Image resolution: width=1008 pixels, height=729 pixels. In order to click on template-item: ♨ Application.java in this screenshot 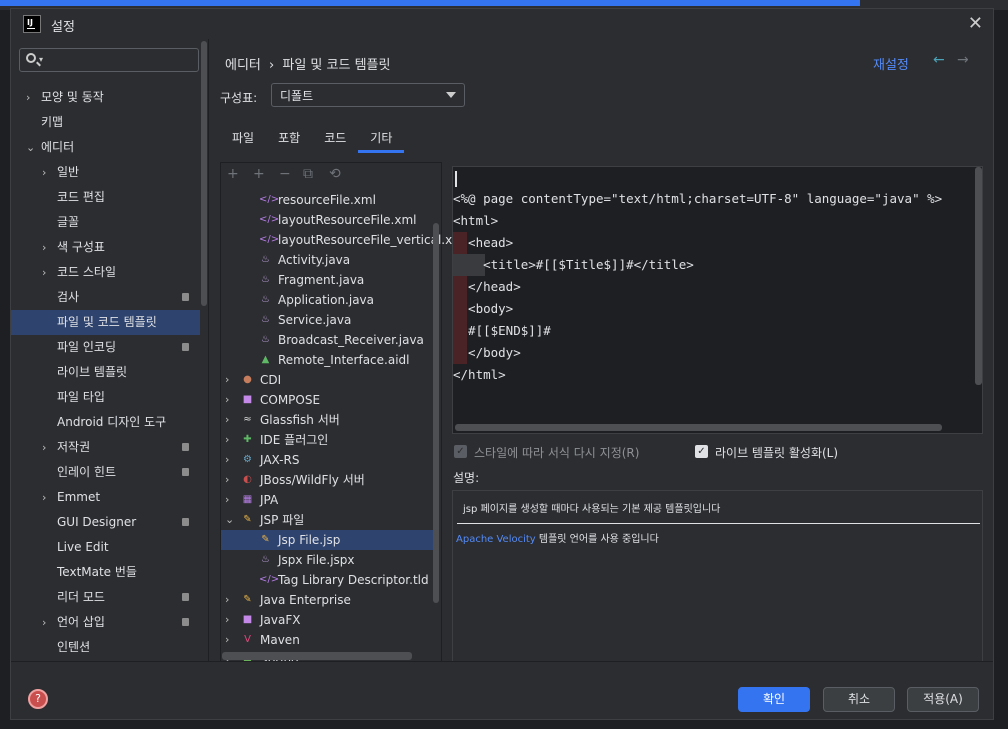, I will do `click(327, 300)`.